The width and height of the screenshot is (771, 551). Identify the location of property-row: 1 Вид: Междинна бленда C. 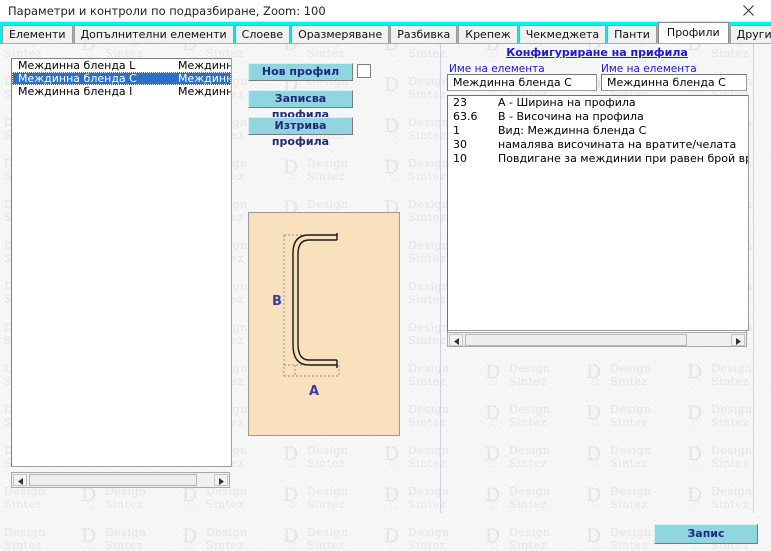
(598, 131).